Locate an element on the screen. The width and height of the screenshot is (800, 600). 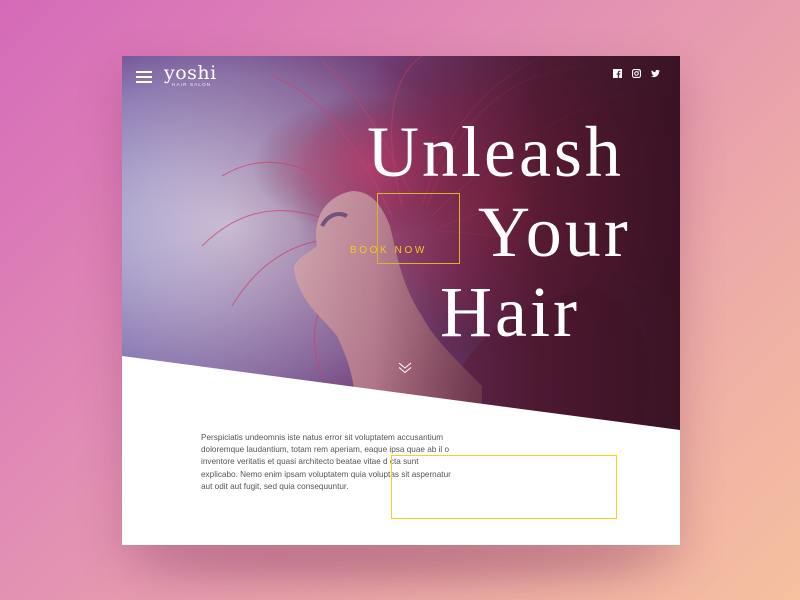
chevron-down-icon is located at coordinates (405, 368).